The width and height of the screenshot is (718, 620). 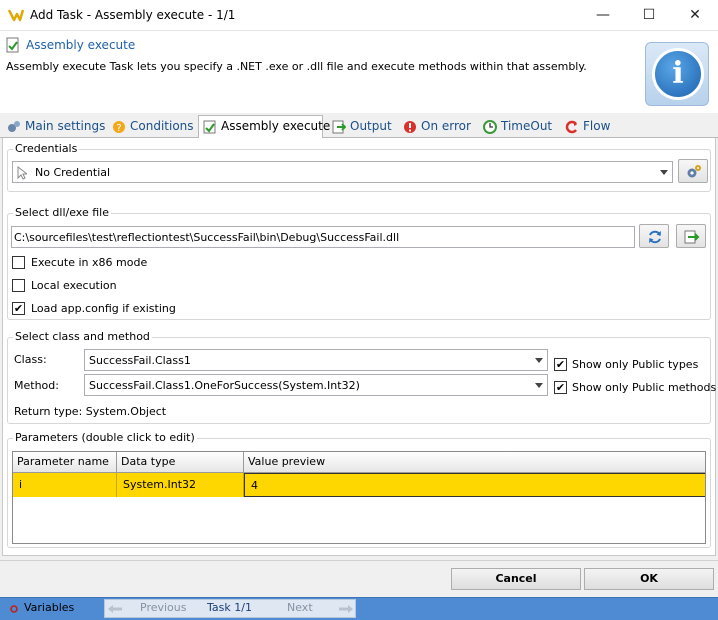 What do you see at coordinates (644, 387) in the screenshot?
I see `public-methods-label: Show only Public methods` at bounding box center [644, 387].